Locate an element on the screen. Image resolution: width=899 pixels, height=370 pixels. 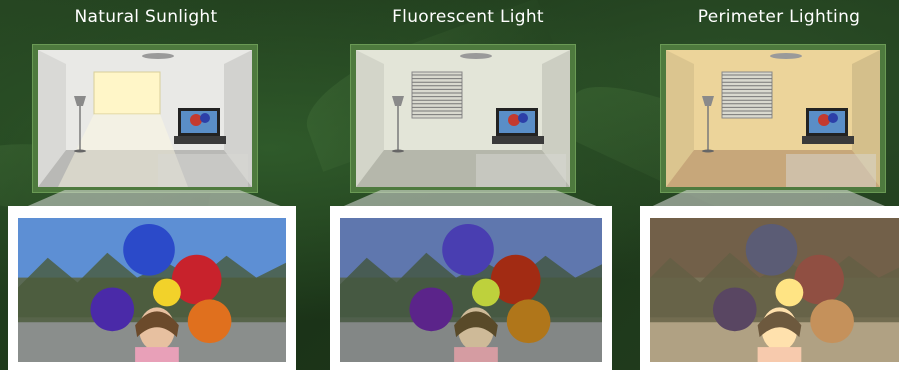
photo-fluorescent is located at coordinates (471, 288).